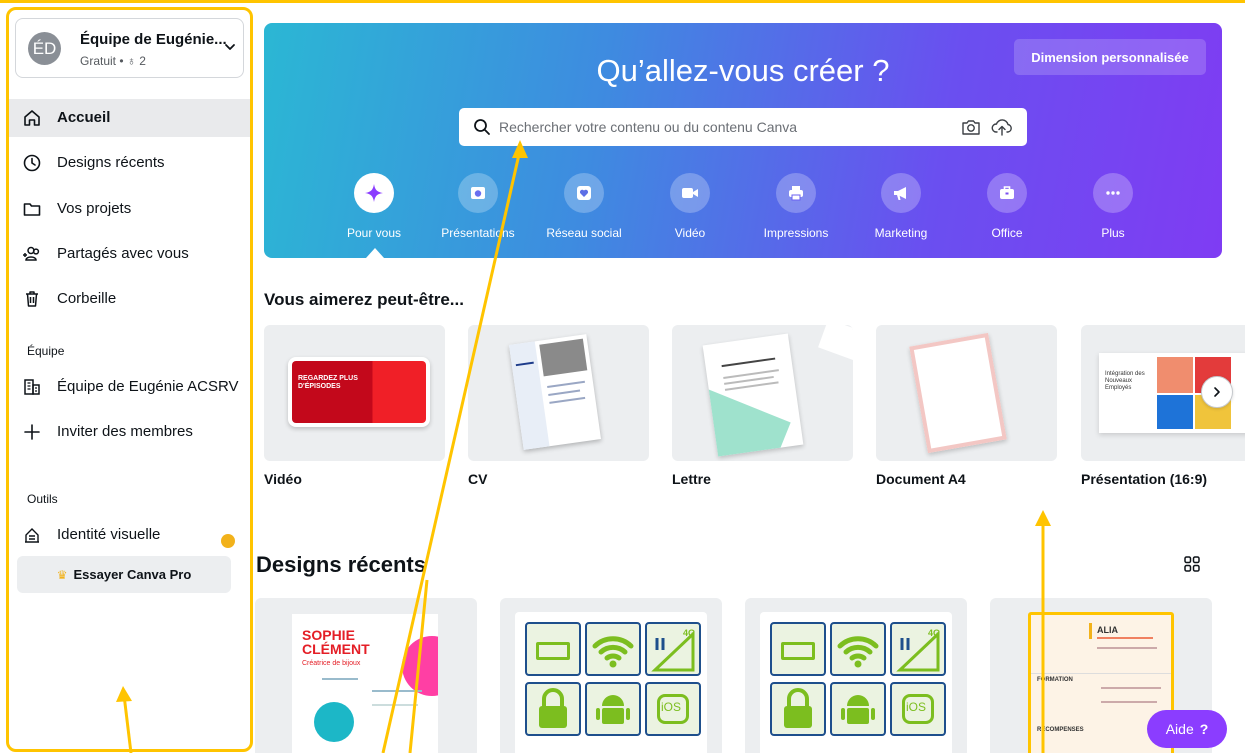  What do you see at coordinates (228, 541) in the screenshot?
I see `crown-icon` at bounding box center [228, 541].